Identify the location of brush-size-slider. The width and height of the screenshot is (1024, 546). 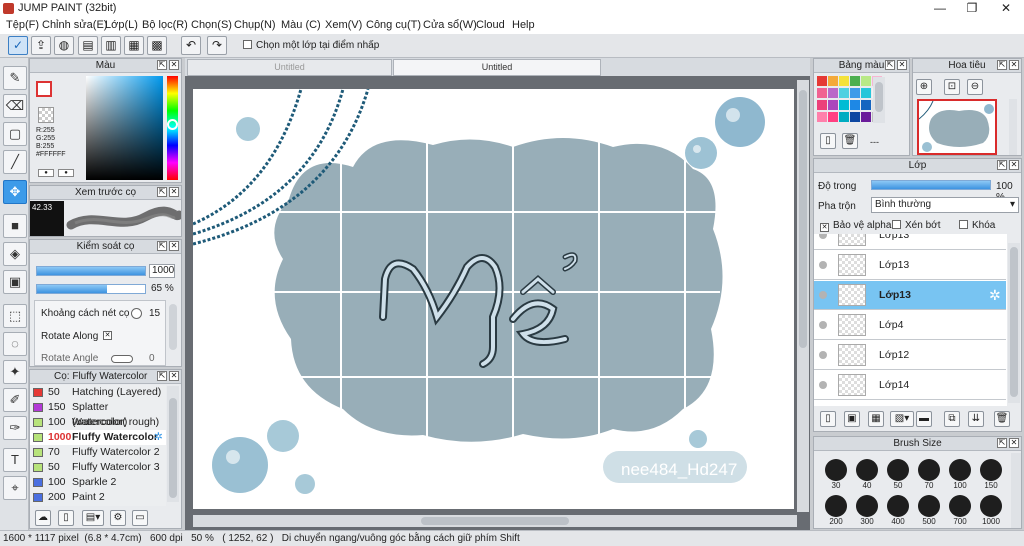
(91, 271).